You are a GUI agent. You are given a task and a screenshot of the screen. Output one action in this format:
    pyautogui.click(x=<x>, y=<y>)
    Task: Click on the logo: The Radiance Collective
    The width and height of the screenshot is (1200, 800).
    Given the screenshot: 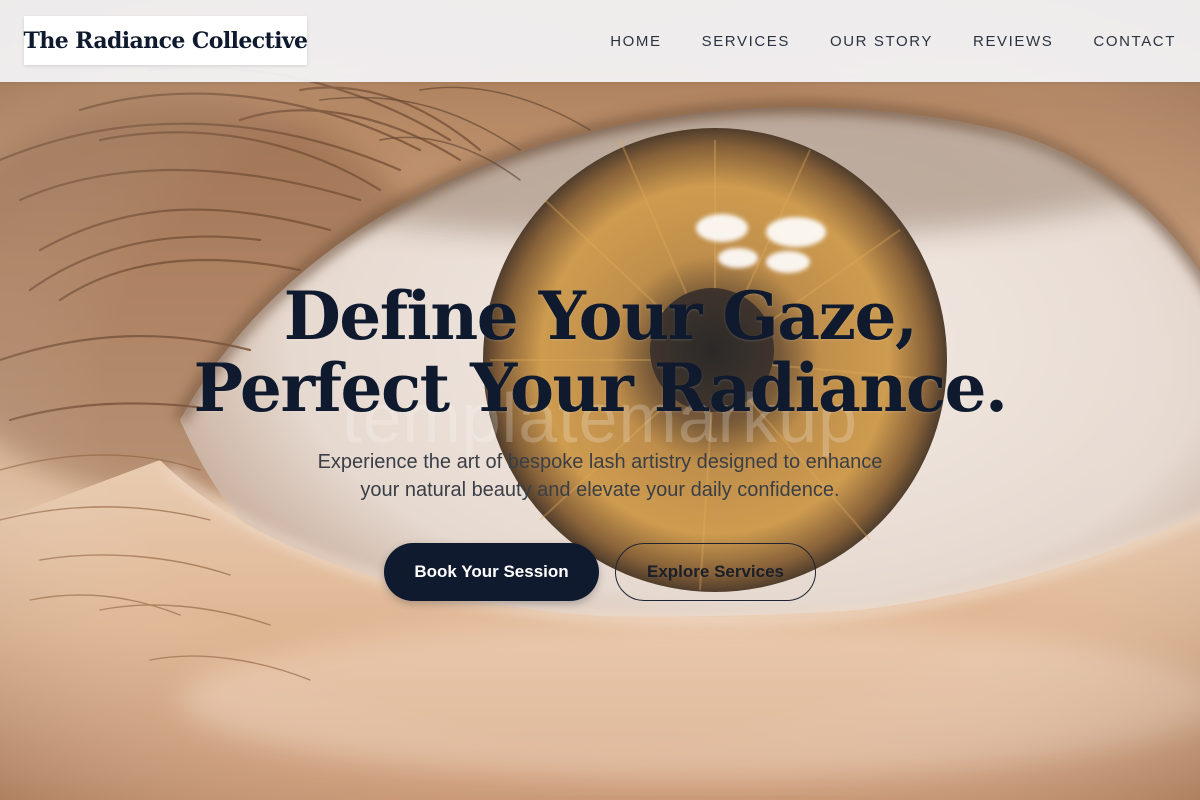 What is the action you would take?
    pyautogui.click(x=166, y=40)
    